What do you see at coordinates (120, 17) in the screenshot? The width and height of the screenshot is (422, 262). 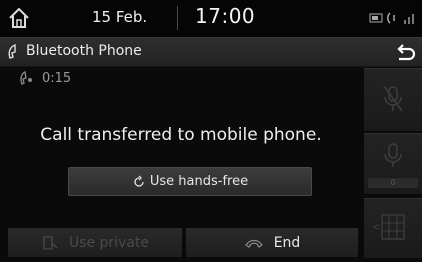 I see `date-label: 15 Feb.` at bounding box center [120, 17].